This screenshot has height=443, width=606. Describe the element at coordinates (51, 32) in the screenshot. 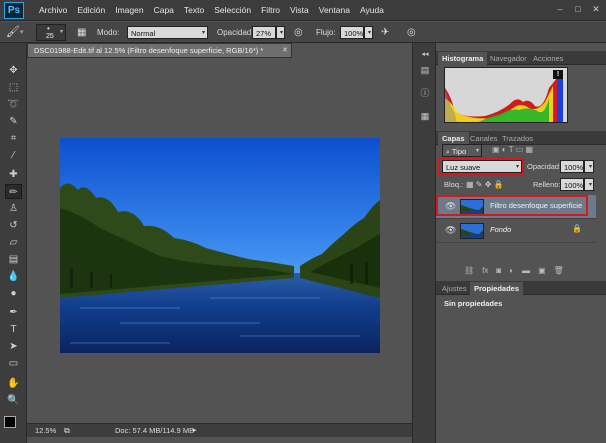

I see `brush-preset-picker: • 25 ▾` at that location.